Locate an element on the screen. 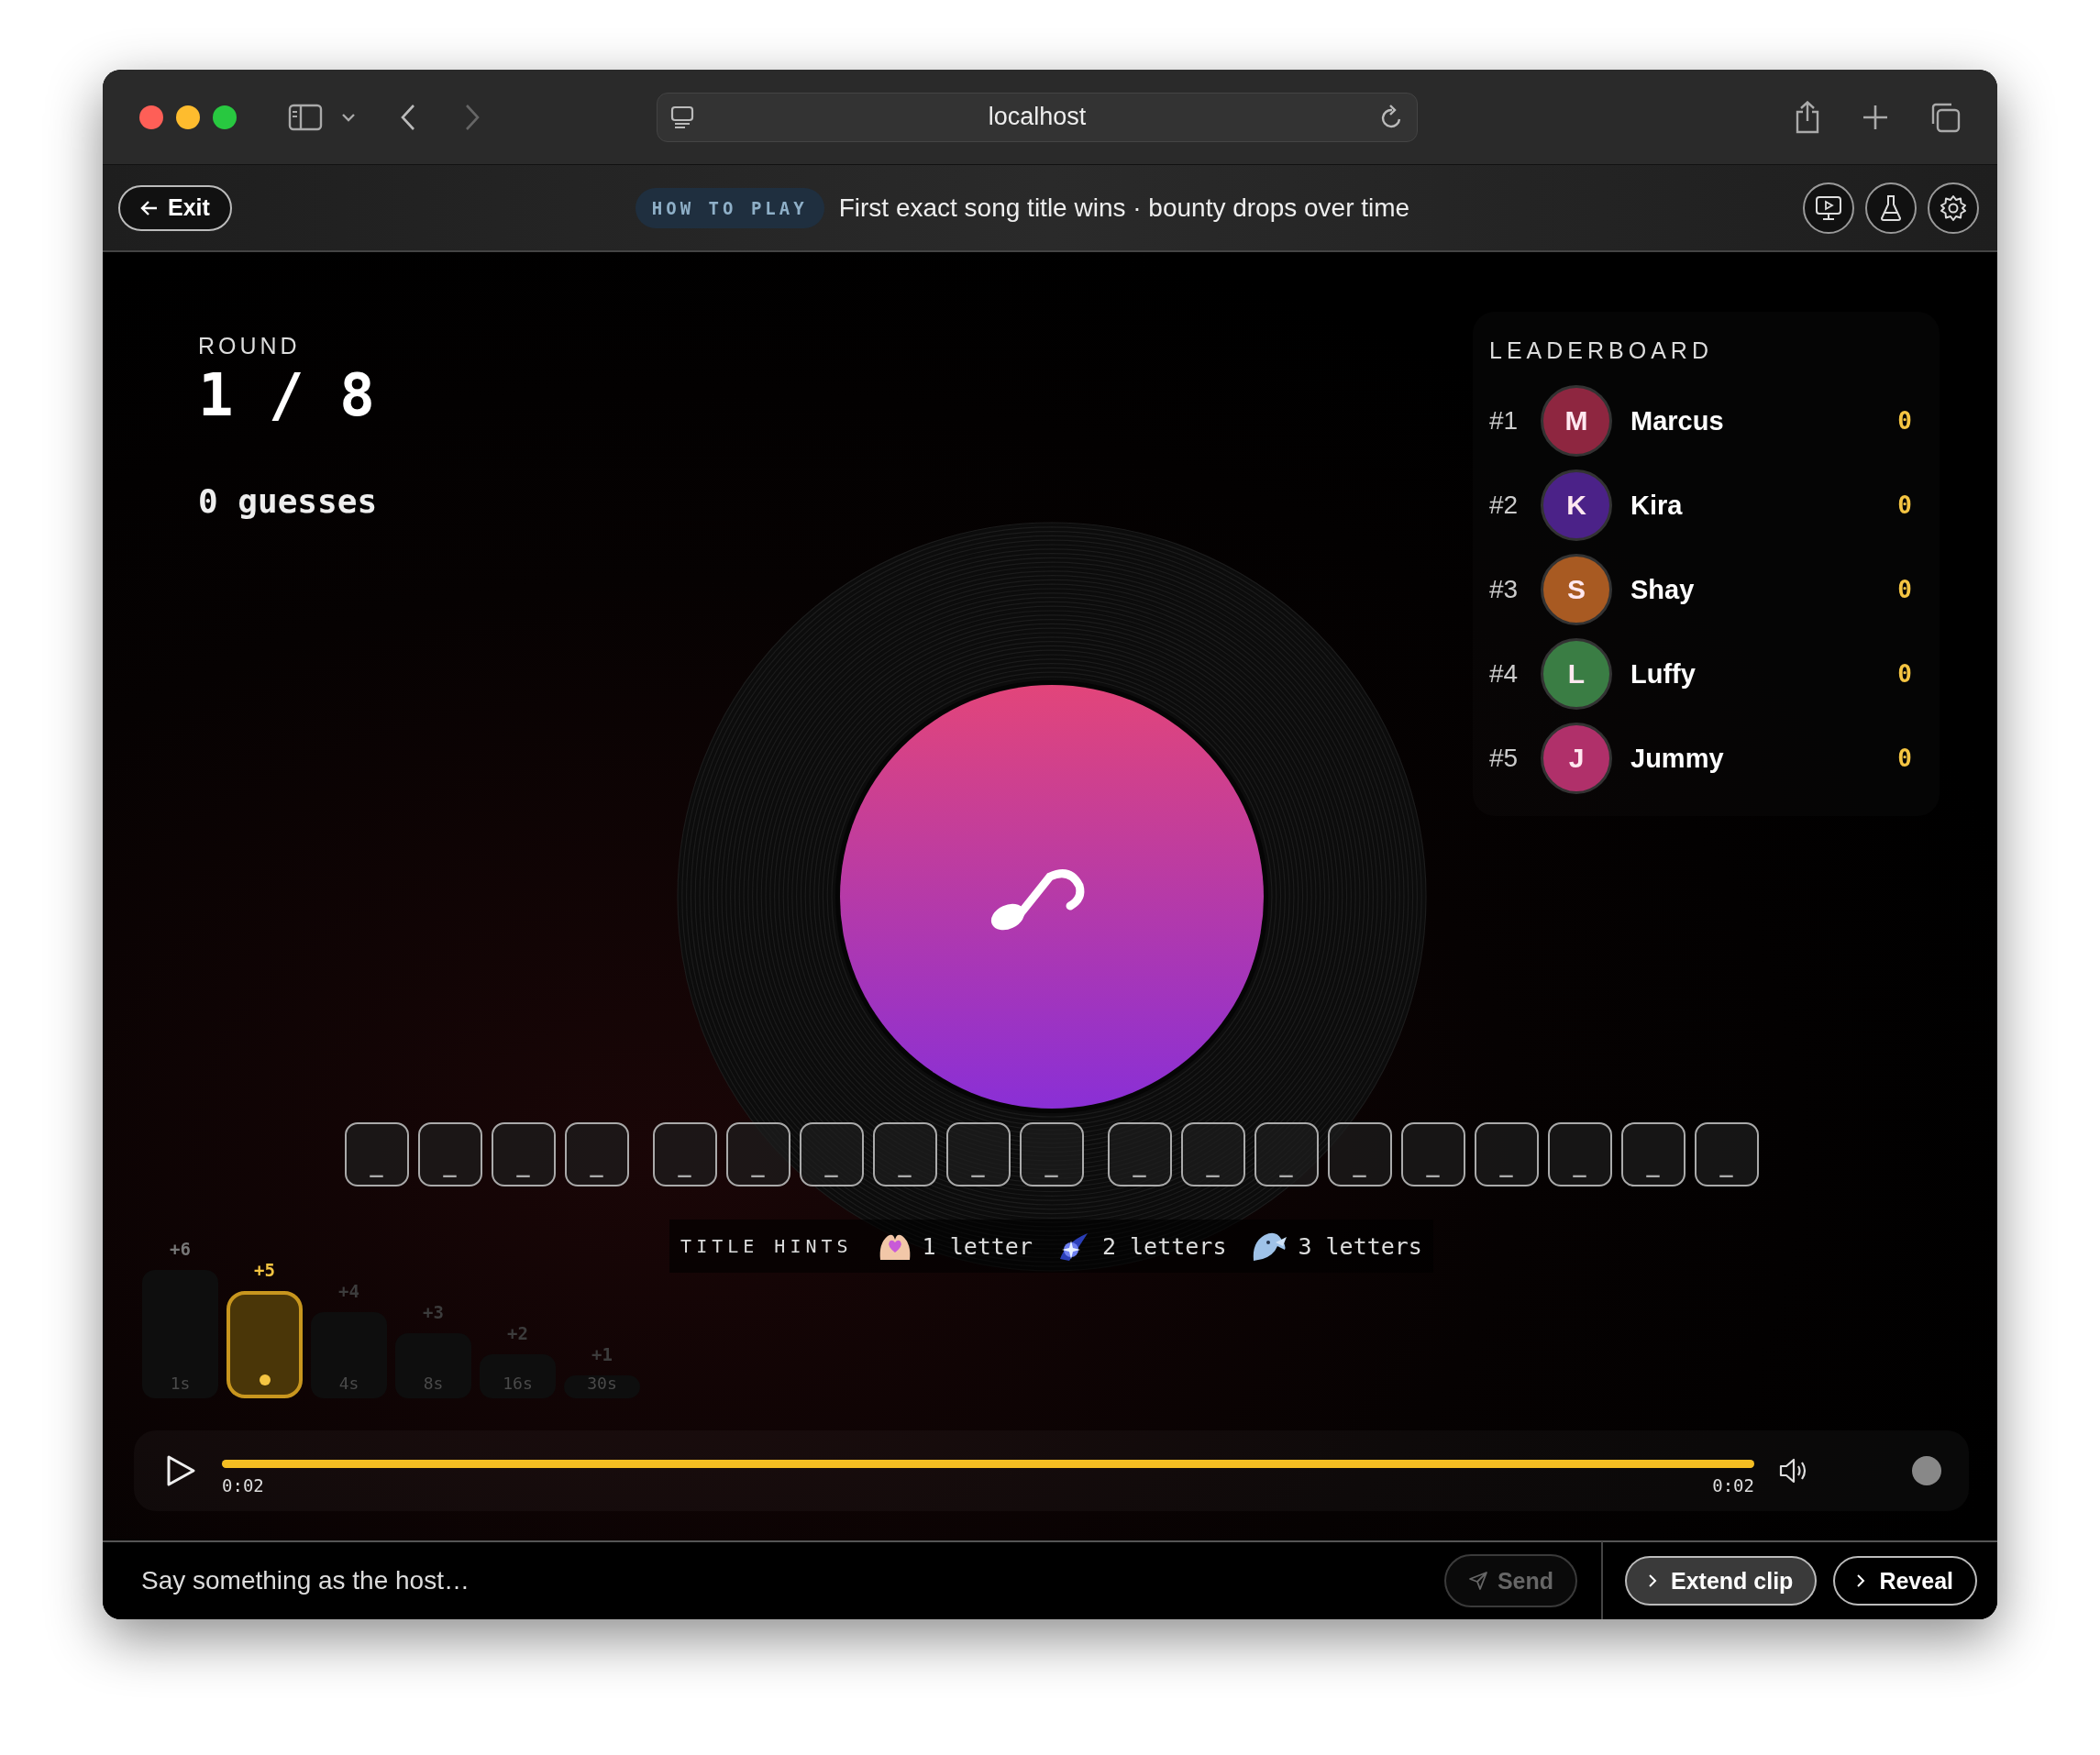  hint-text: 2 letters is located at coordinates (1164, 1246).